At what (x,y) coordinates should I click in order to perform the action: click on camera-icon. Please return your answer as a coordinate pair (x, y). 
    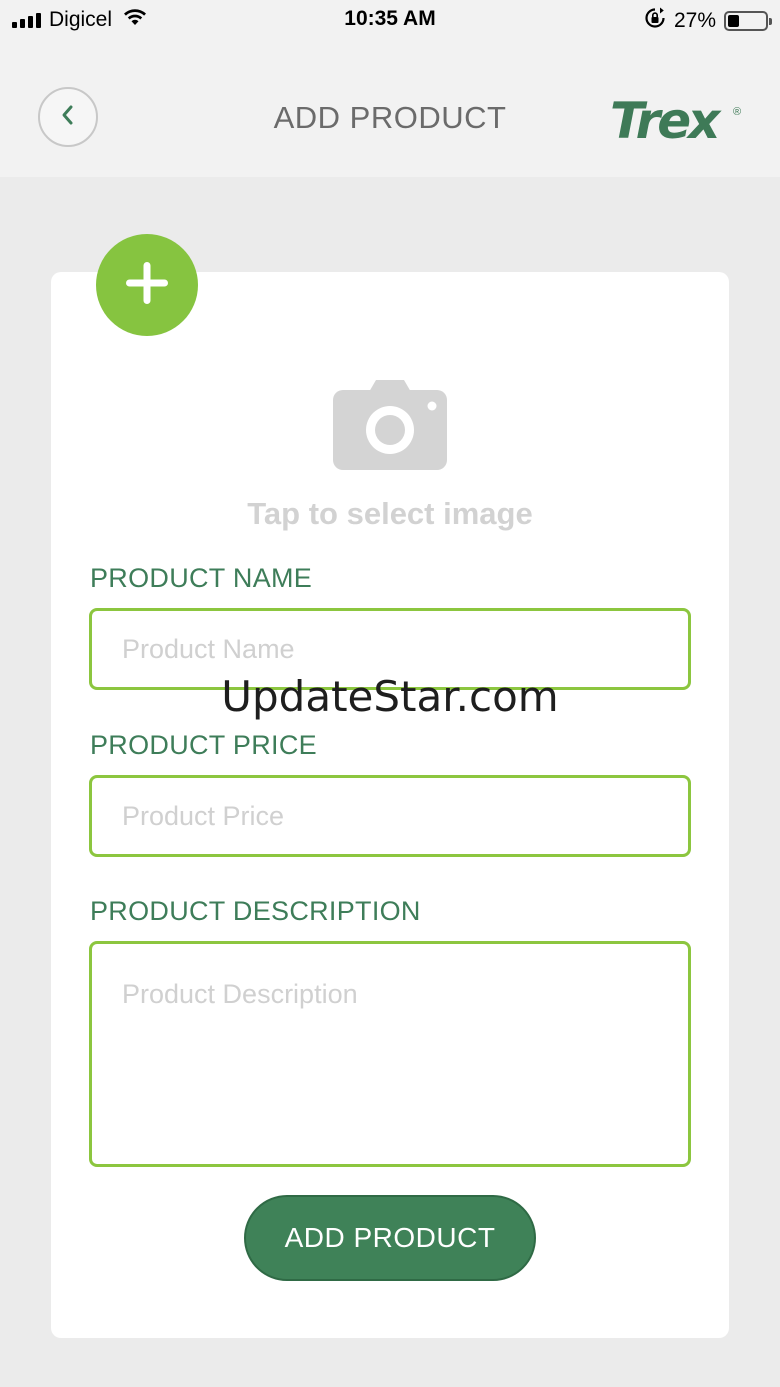
    Looking at the image, I should click on (390, 426).